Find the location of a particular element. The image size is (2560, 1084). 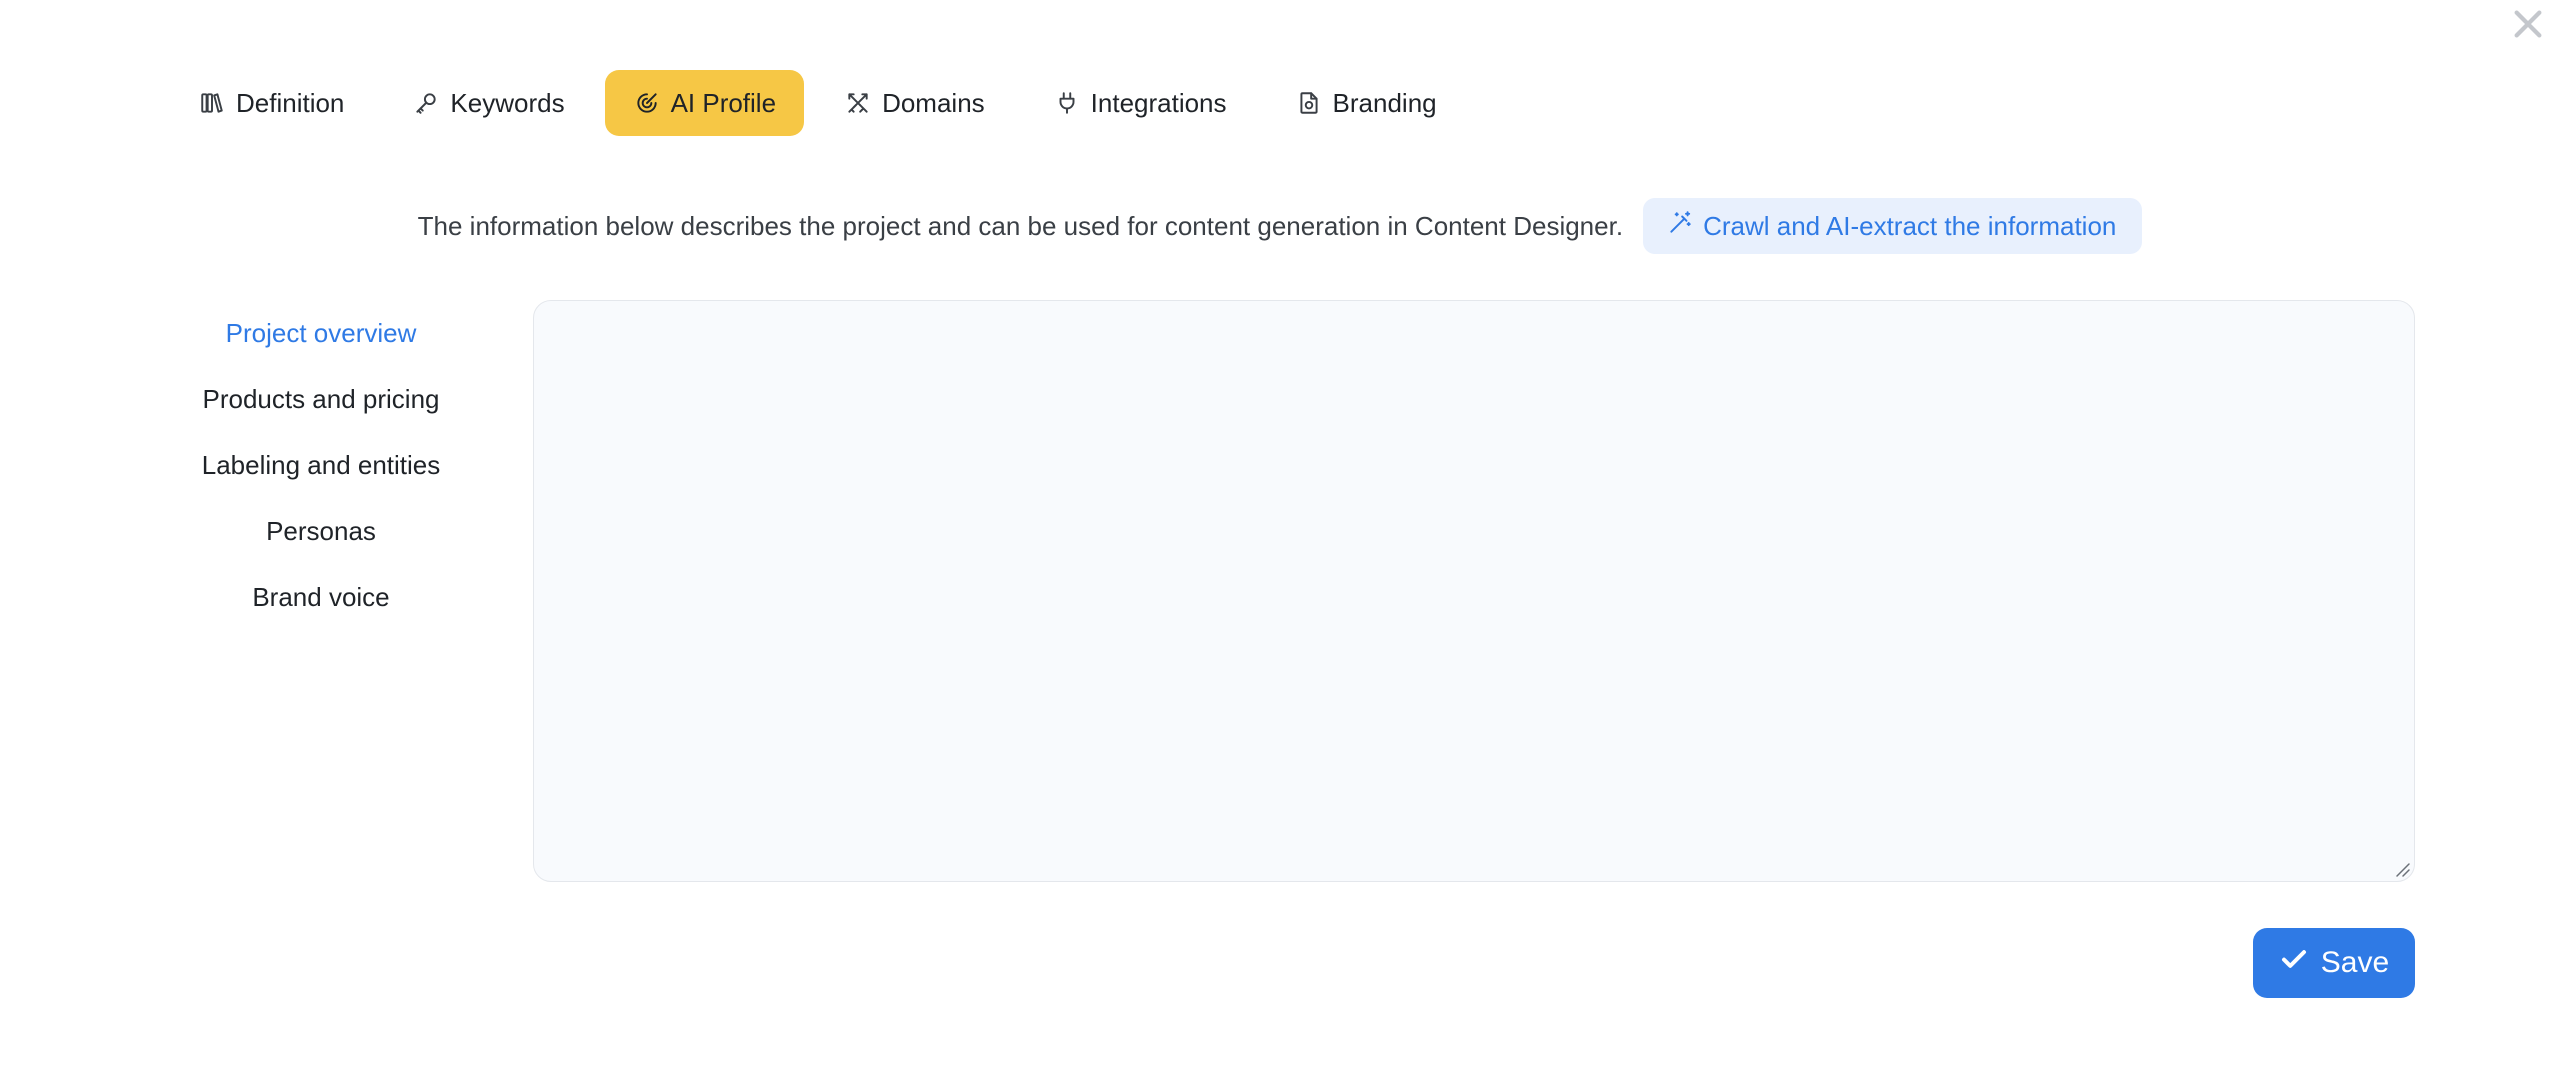

tab-label: Domains is located at coordinates (933, 102).